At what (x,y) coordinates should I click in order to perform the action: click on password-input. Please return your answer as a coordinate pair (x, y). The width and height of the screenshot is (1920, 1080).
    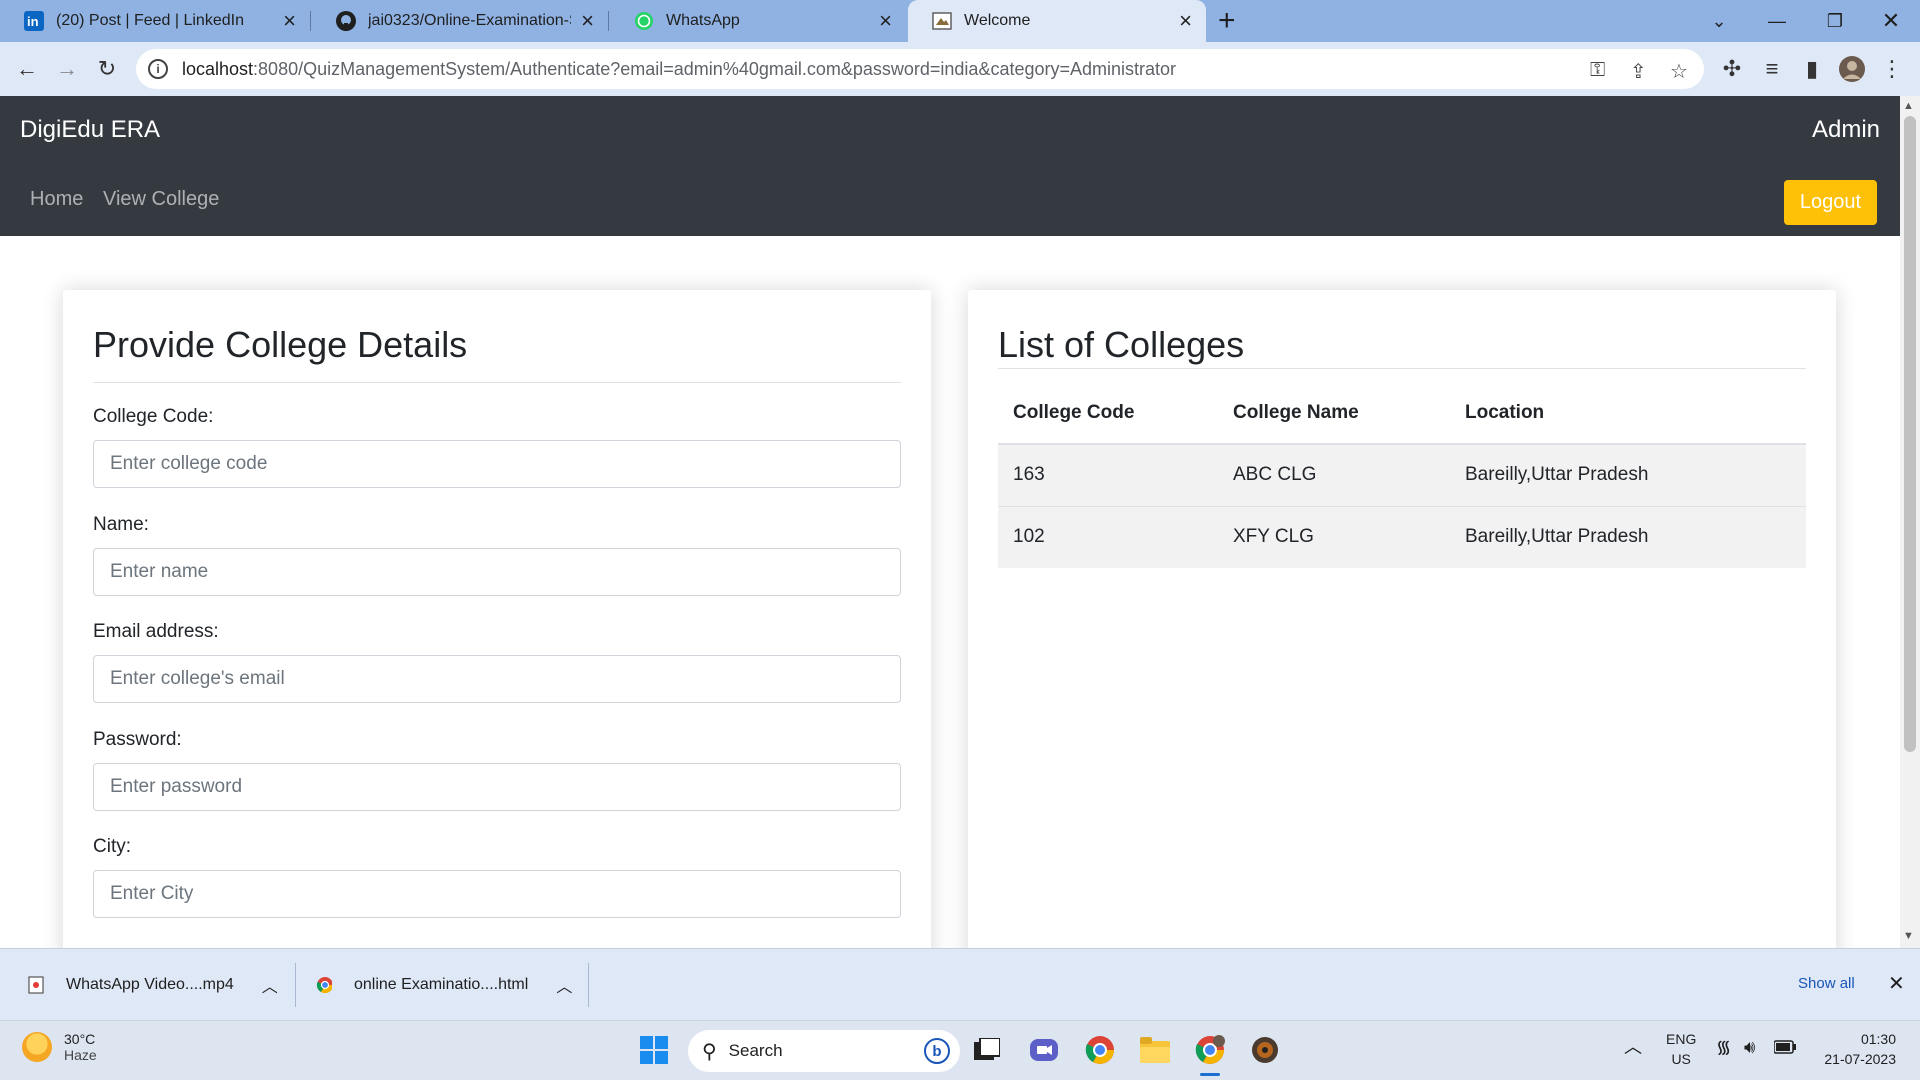
    Looking at the image, I should click on (497, 787).